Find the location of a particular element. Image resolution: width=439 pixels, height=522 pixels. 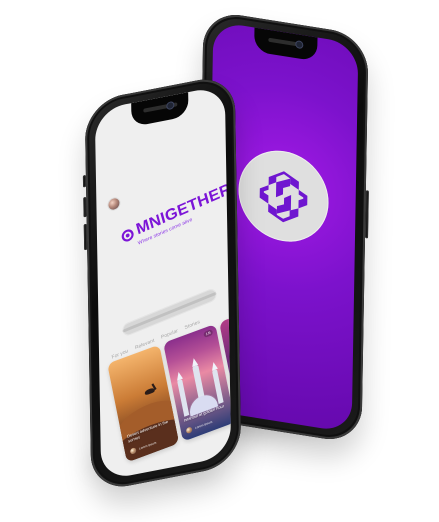

omnigether-mark-icon is located at coordinates (283, 196).